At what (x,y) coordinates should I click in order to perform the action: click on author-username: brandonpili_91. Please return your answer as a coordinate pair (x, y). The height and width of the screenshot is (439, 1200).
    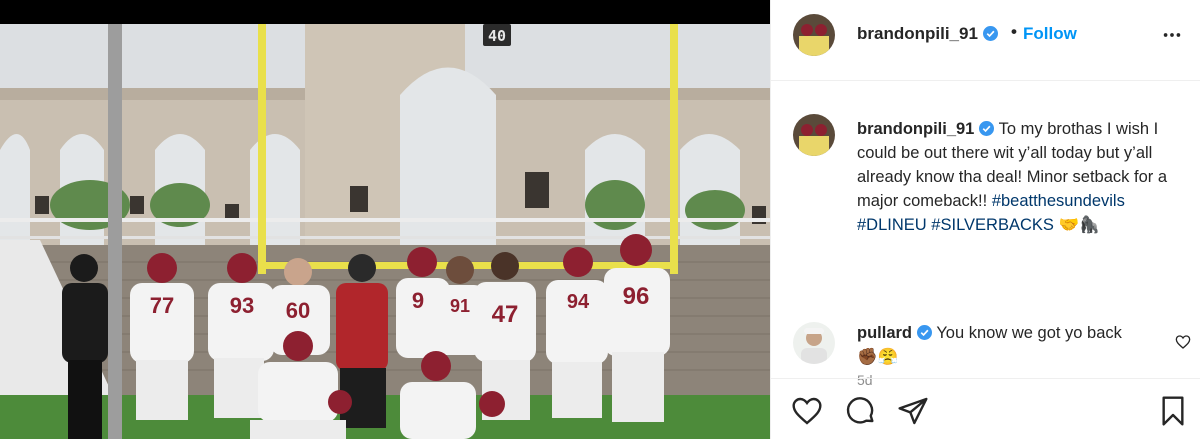
    Looking at the image, I should click on (927, 34).